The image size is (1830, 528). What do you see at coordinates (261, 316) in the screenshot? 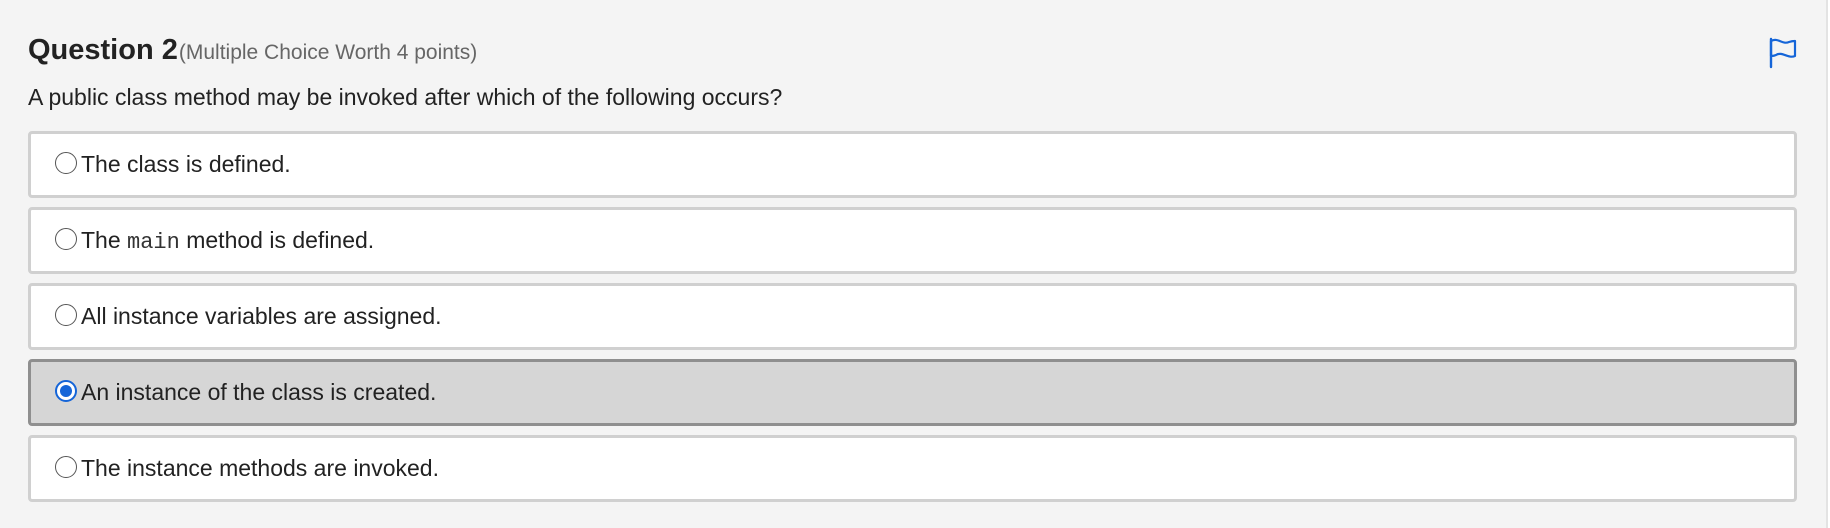
I see `choice-label: All instance variables are assigned.` at bounding box center [261, 316].